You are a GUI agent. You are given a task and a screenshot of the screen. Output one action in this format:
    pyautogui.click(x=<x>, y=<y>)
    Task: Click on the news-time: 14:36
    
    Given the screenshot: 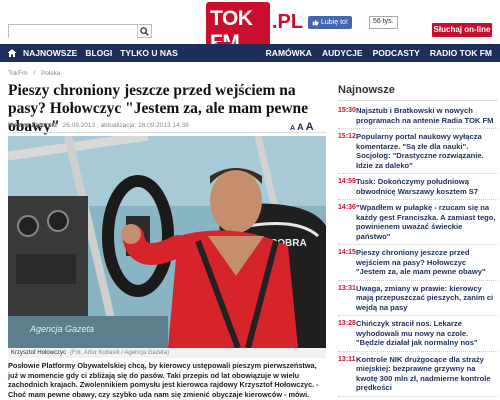 What is the action you would take?
    pyautogui.click(x=347, y=207)
    